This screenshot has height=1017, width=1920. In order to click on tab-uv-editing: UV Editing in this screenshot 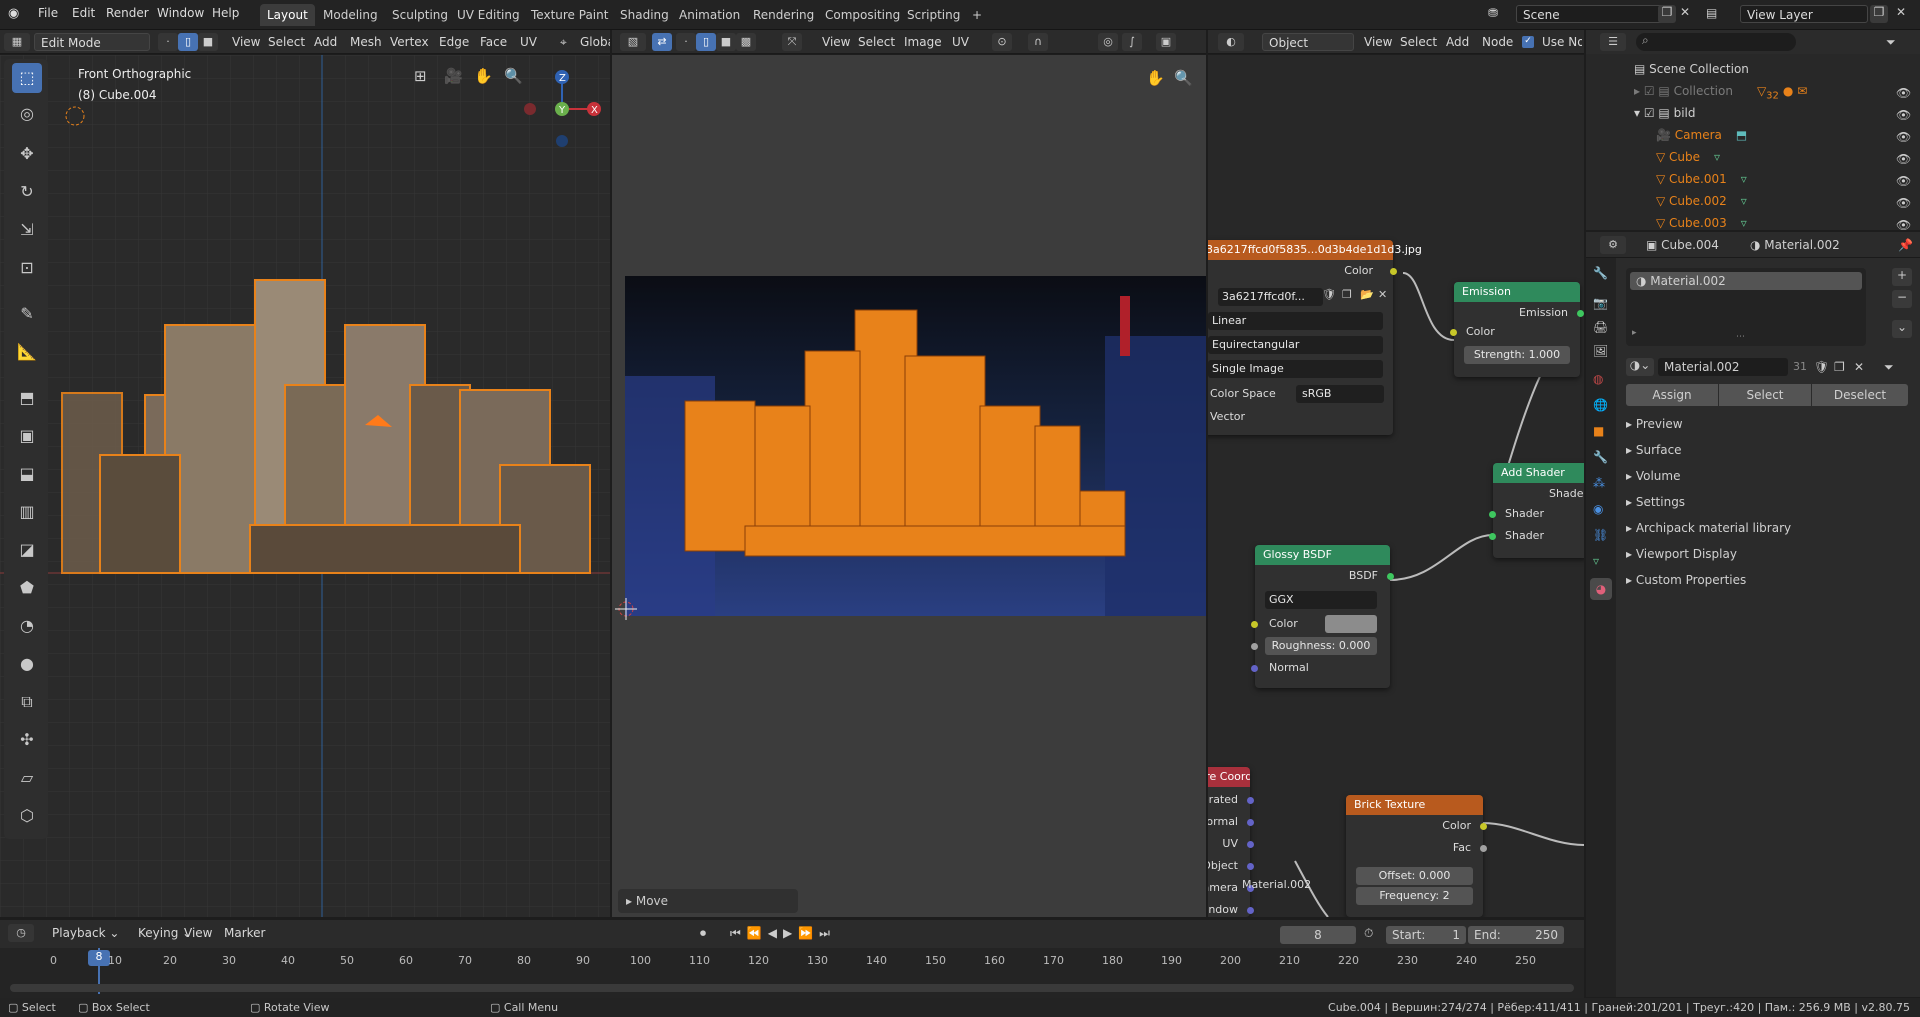, I will do `click(488, 15)`.